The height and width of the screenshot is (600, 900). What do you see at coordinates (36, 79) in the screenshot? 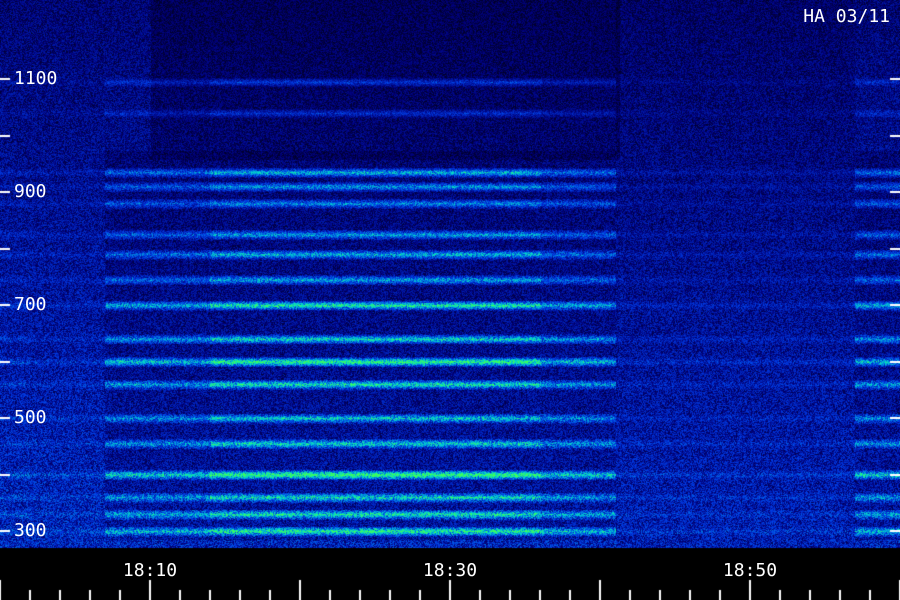
I see `y-tick-label-1100: 1100` at bounding box center [36, 79].